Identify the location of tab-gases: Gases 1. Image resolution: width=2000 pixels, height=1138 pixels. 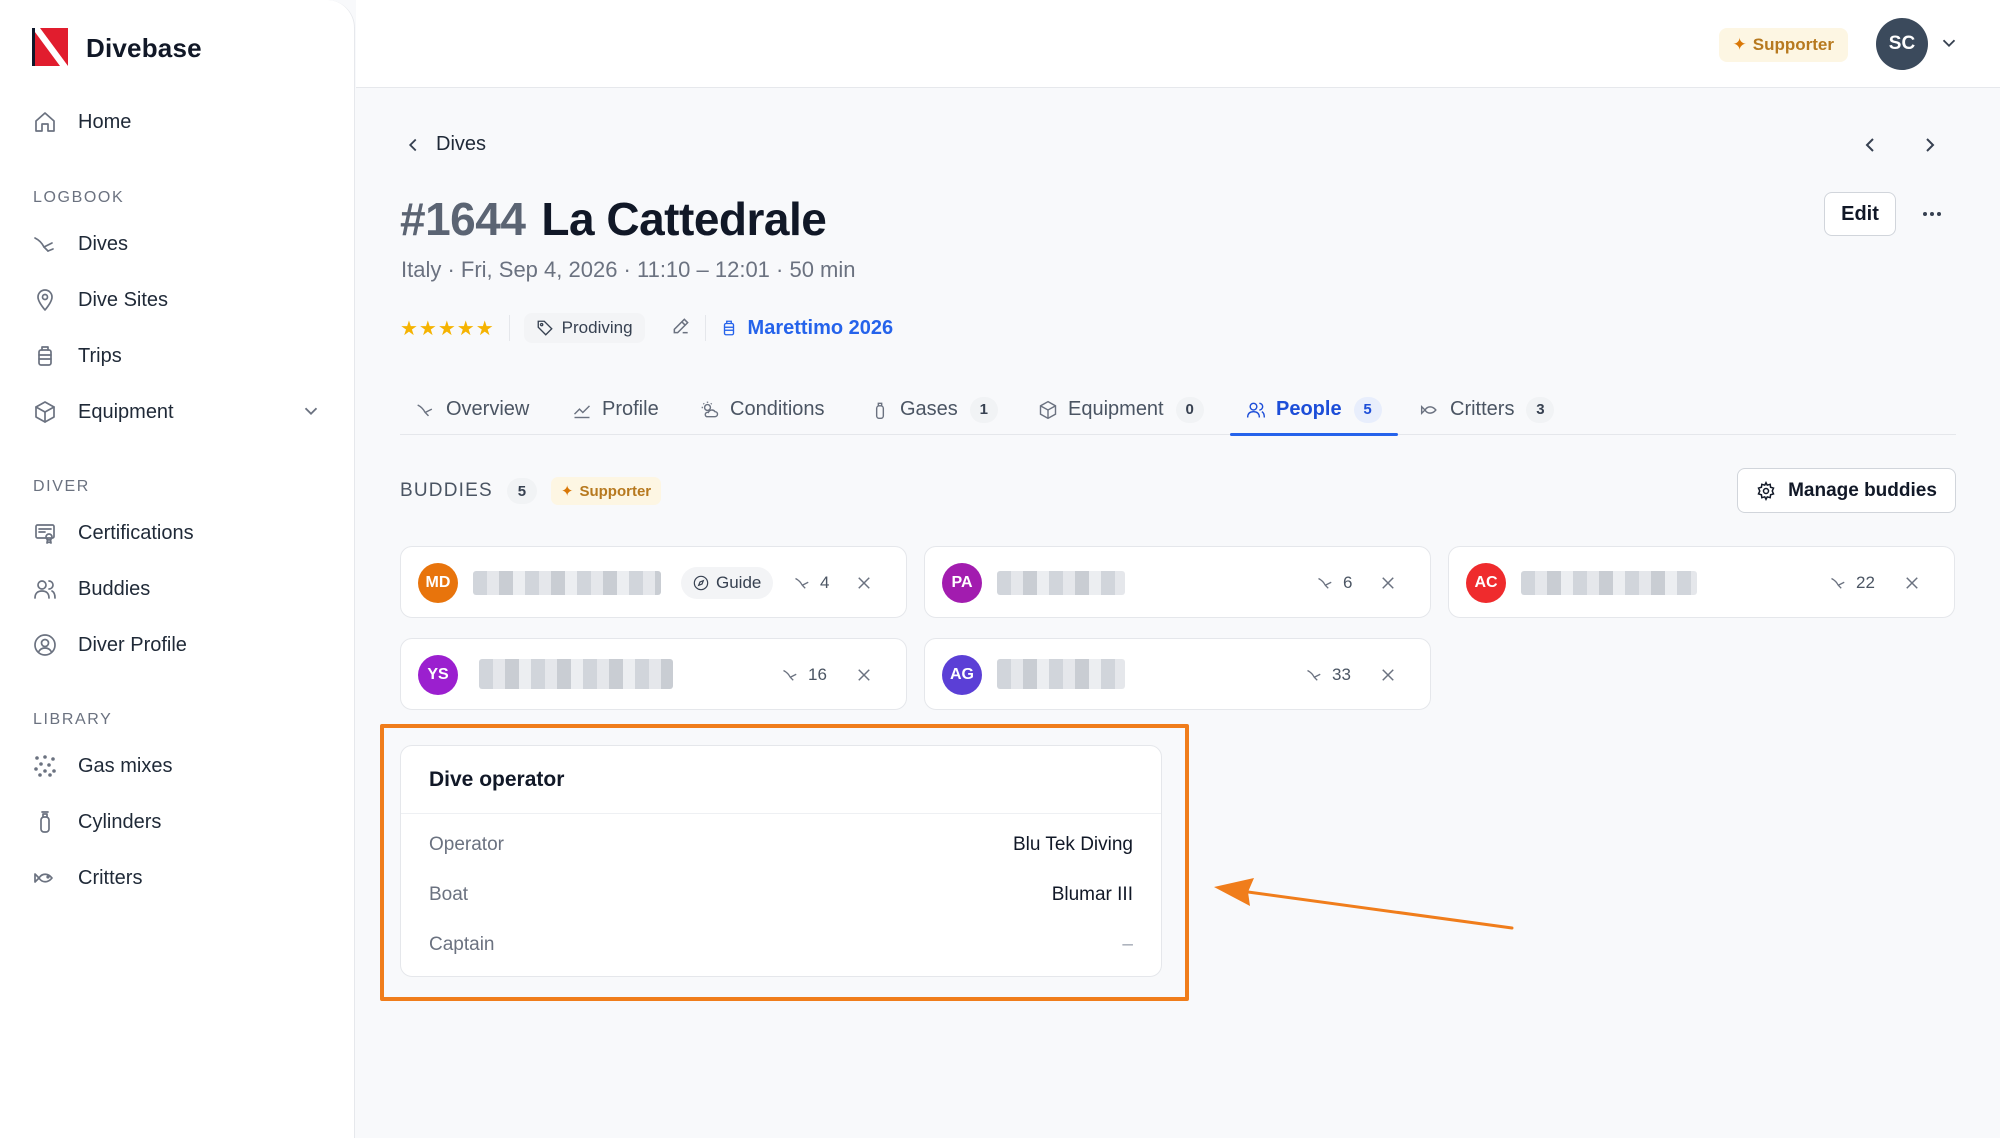
(934, 409).